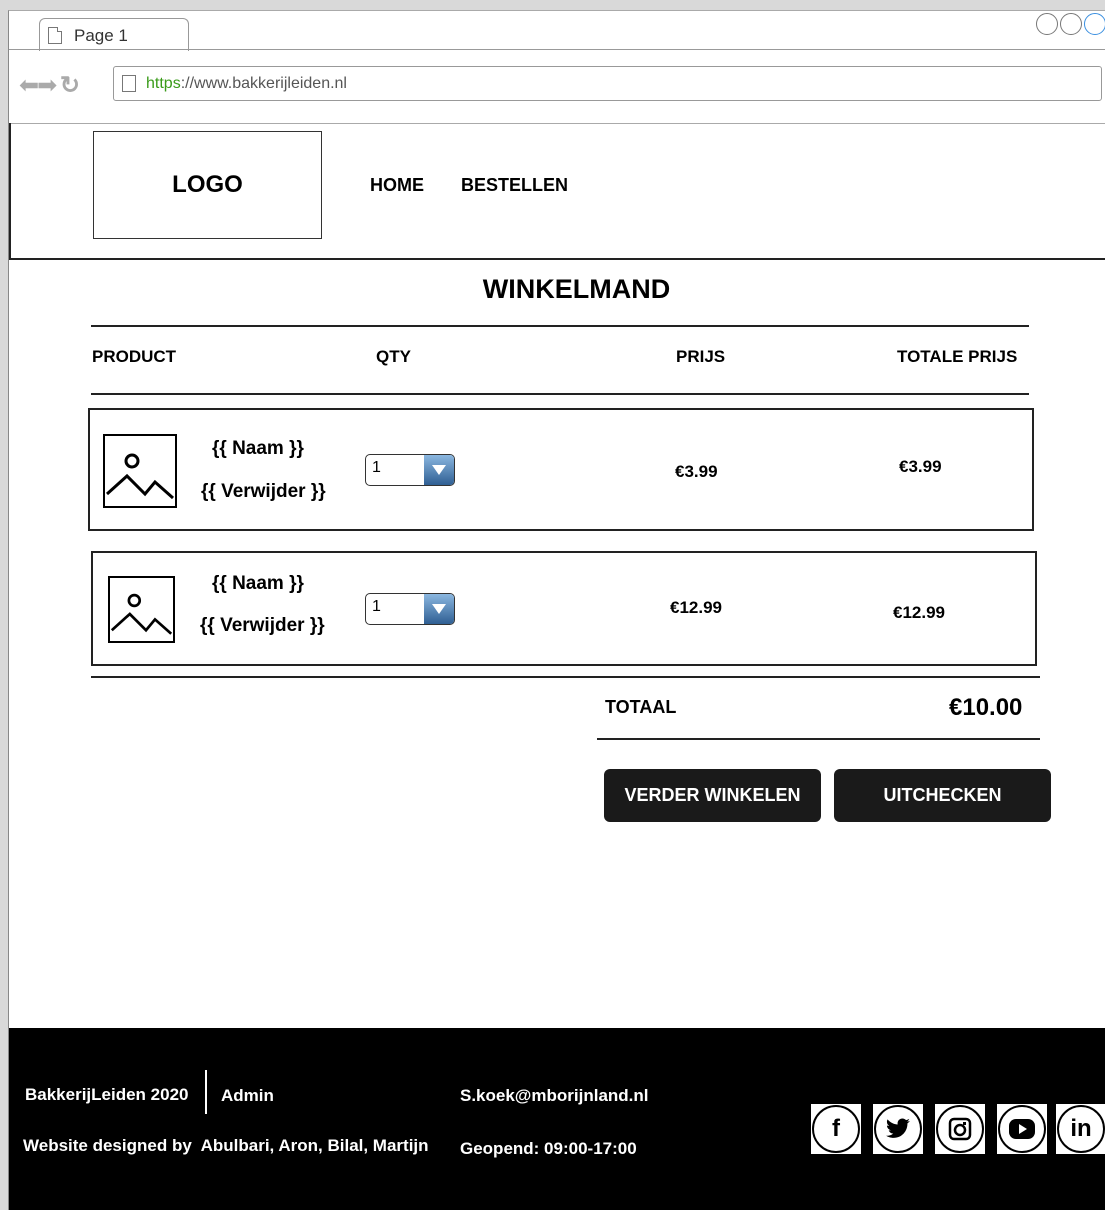 Image resolution: width=1105 pixels, height=1210 pixels. What do you see at coordinates (701, 356) in the screenshot?
I see `column-header-prijs: PRIJS` at bounding box center [701, 356].